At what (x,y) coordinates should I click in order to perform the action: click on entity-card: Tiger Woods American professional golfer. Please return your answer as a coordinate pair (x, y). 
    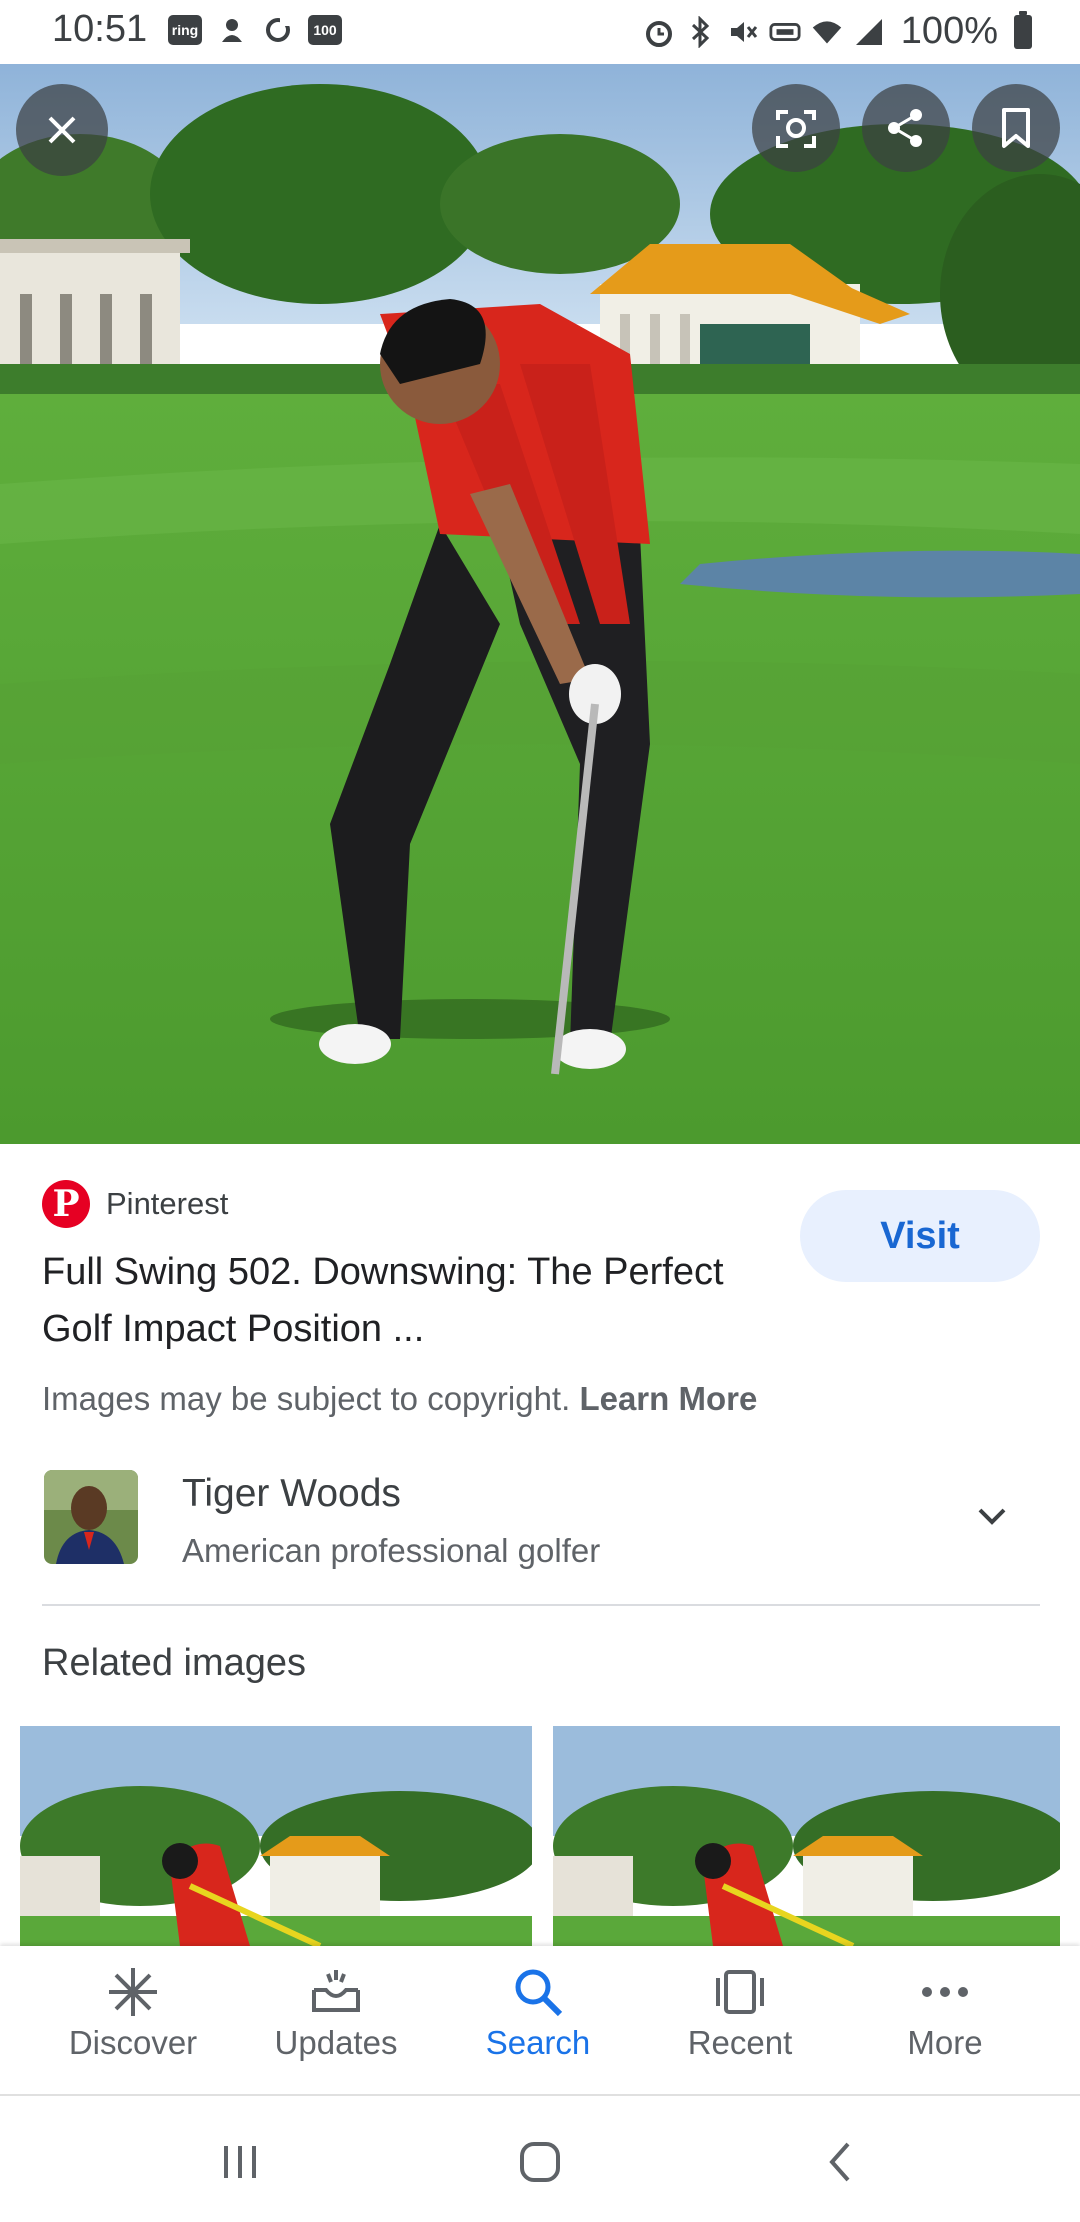
    Looking at the image, I should click on (541, 1536).